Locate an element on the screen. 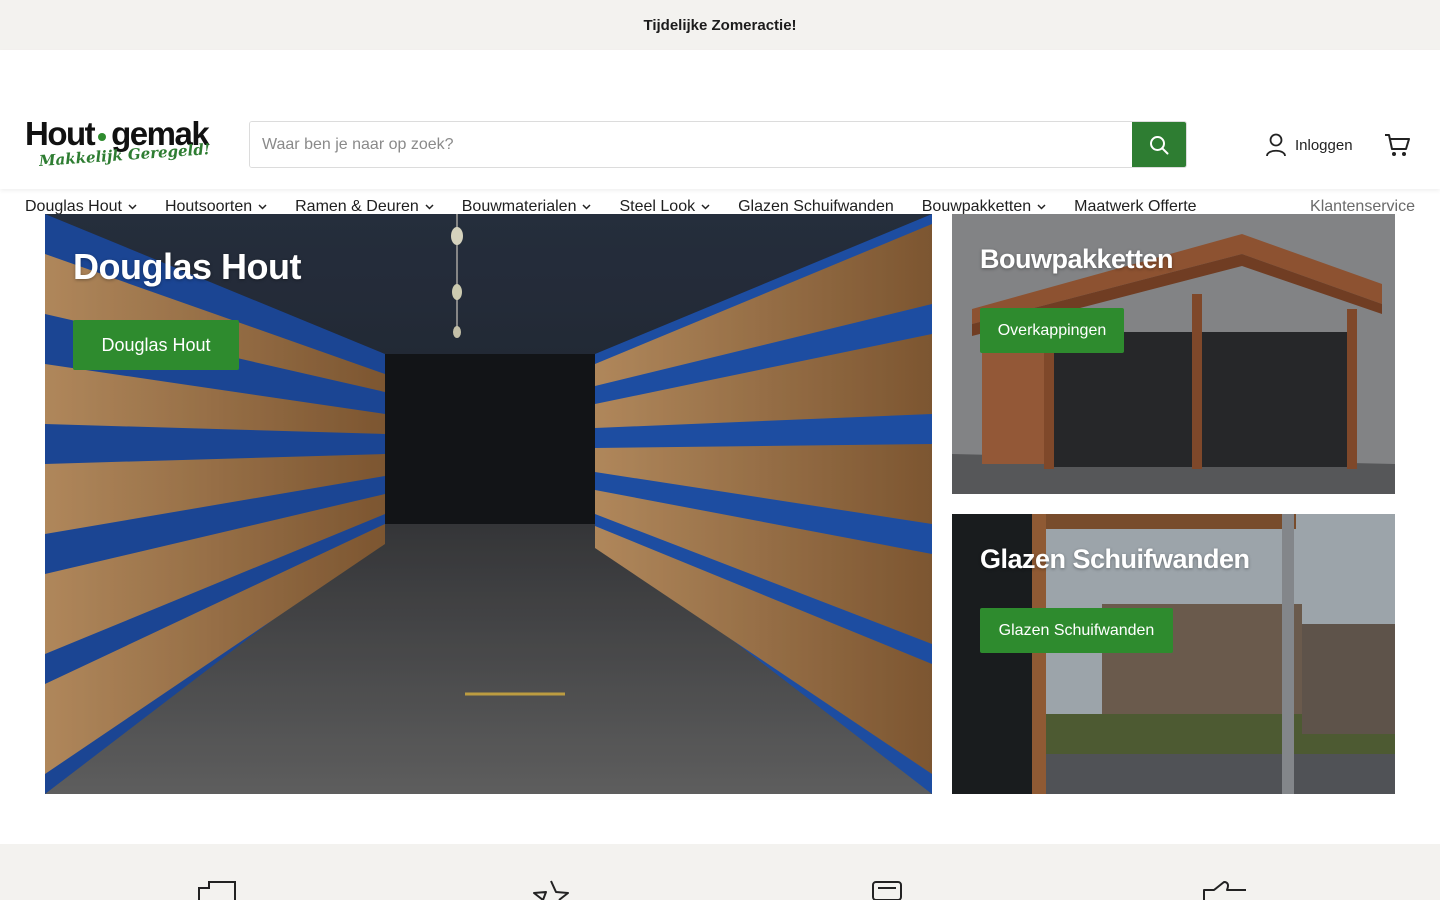  logo-dot is located at coordinates (102, 136).